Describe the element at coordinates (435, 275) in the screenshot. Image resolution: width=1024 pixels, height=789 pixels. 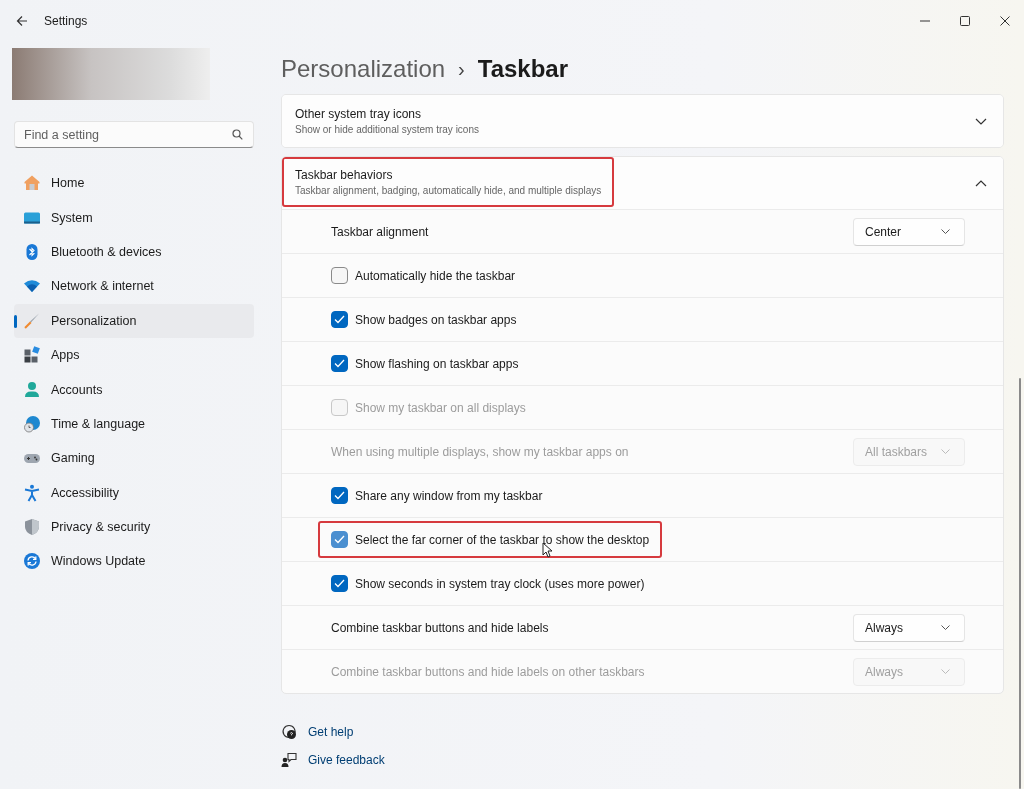
I see `checkbox-label: Automatically hide the taskbar` at that location.